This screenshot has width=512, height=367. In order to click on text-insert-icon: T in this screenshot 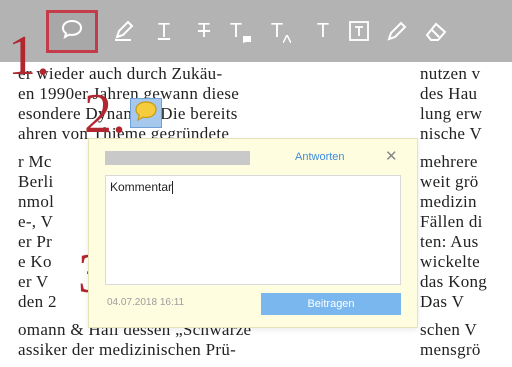, I will do `click(281, 31)`.